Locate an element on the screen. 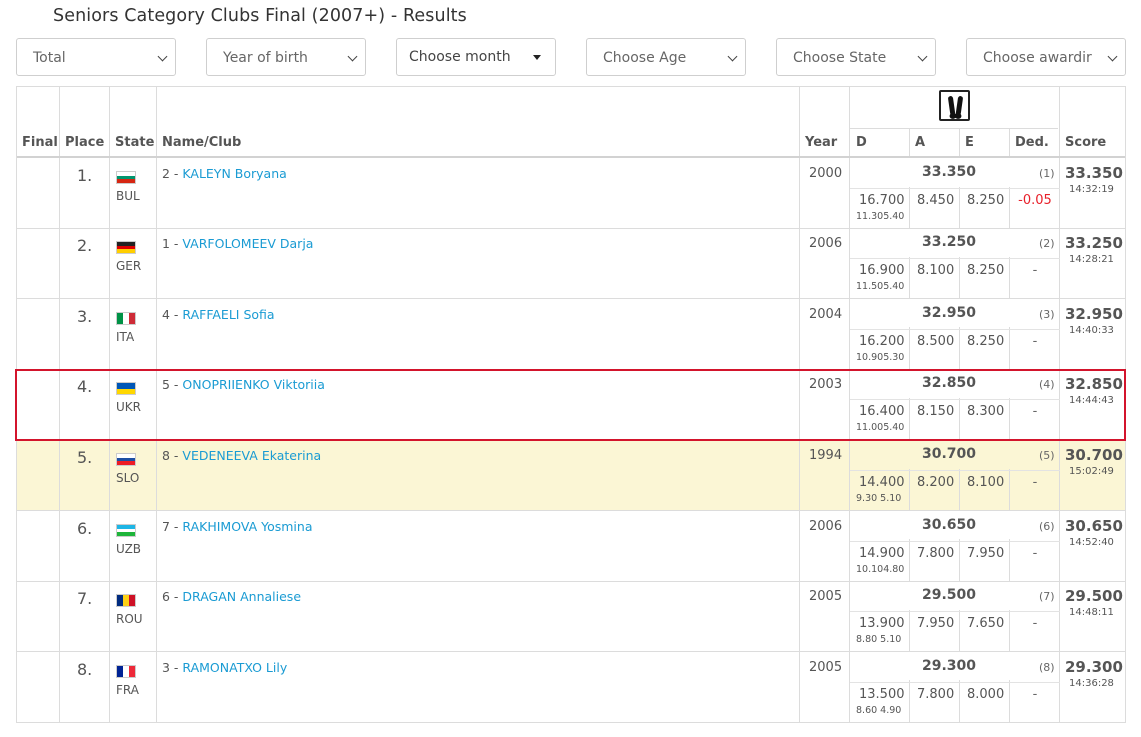  apparatus-rank: (2) is located at coordinates (1047, 243).